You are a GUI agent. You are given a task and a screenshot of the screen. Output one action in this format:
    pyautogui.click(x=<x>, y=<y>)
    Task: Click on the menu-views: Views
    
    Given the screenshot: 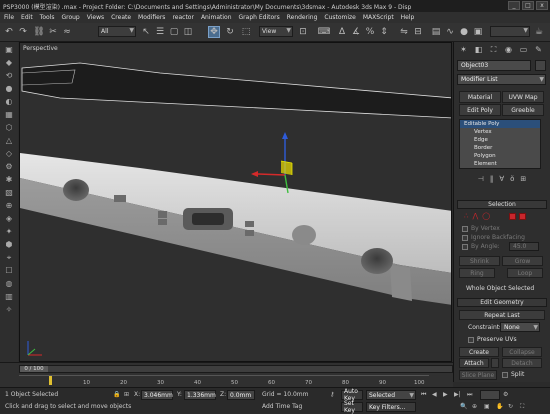 What is the action you would take?
    pyautogui.click(x=95, y=17)
    